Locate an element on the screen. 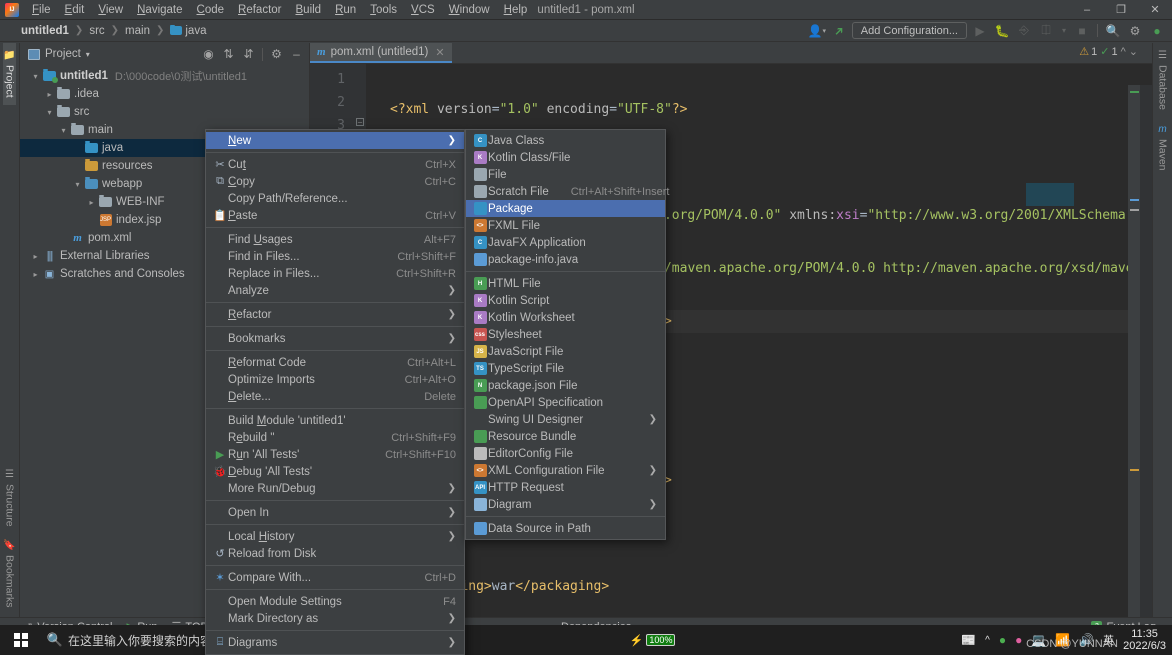 The width and height of the screenshot is (1172, 655). submenu-item-javascript-file: JS JavaScript File is located at coordinates (565, 351).